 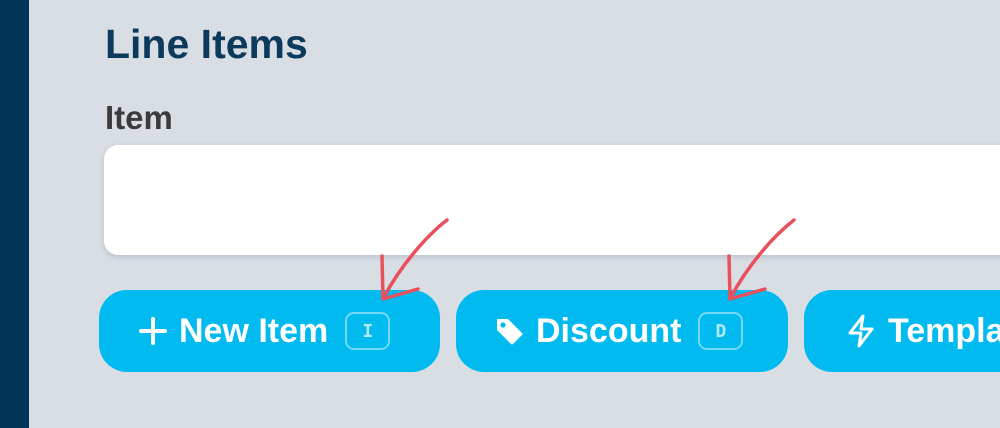 What do you see at coordinates (721, 331) in the screenshot?
I see `discount-shortcut: D` at bounding box center [721, 331].